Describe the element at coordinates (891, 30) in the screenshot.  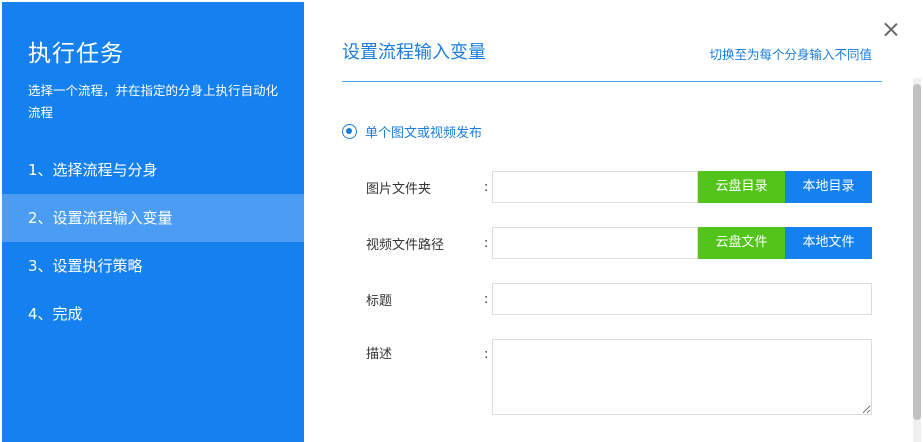
I see `close-icon` at that location.